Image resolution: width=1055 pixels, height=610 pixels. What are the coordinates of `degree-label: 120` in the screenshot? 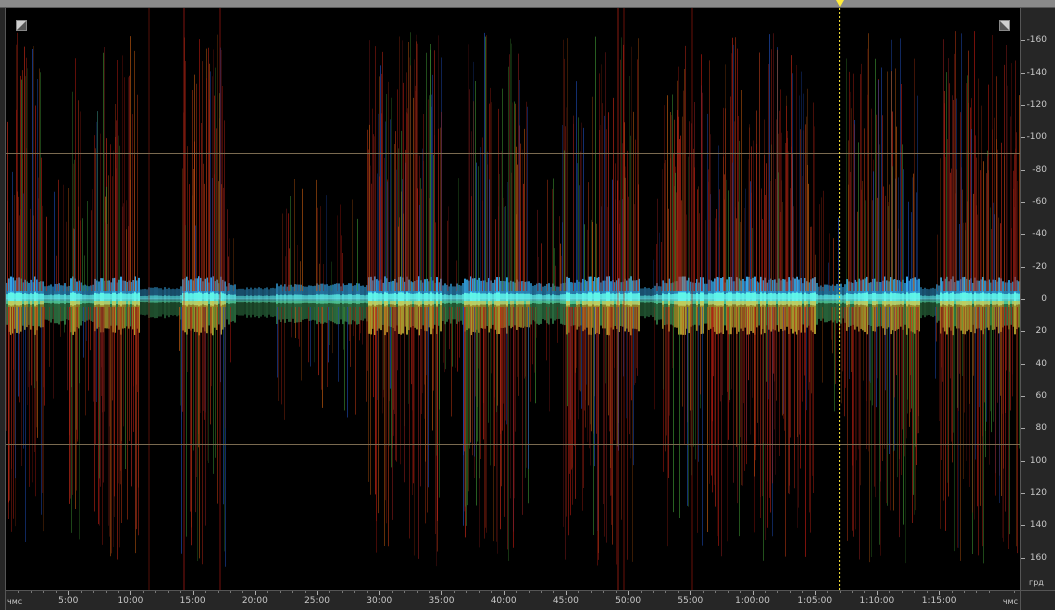 It's located at (1038, 493).